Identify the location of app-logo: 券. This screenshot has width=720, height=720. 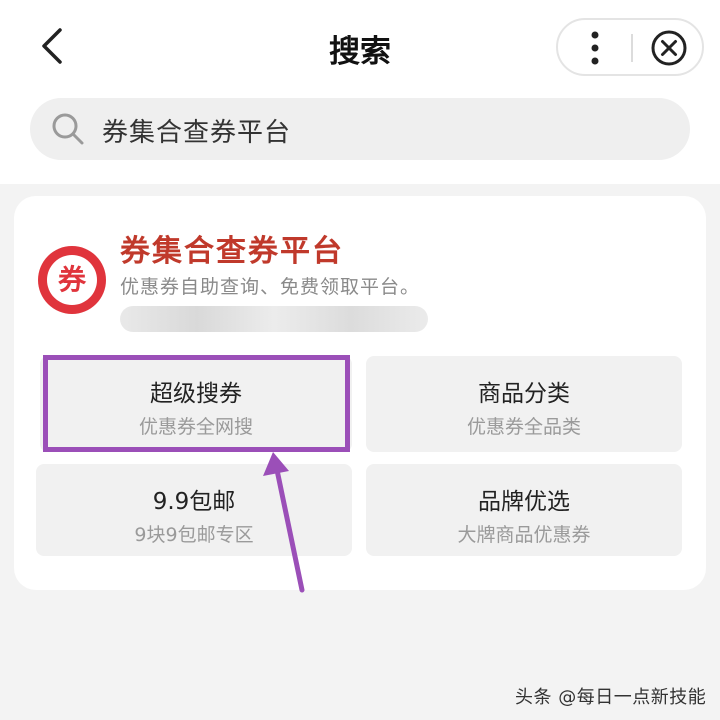
(72, 280).